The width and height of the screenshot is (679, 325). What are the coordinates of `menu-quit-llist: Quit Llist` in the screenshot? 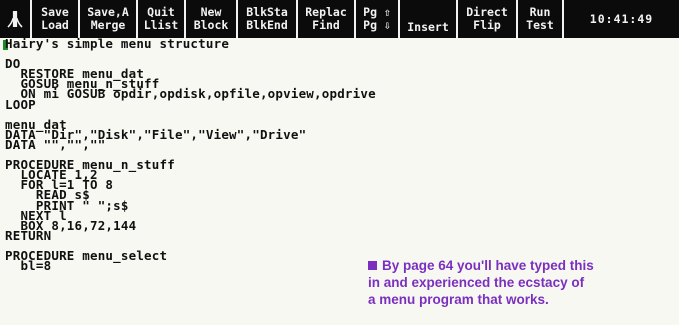 It's located at (162, 19).